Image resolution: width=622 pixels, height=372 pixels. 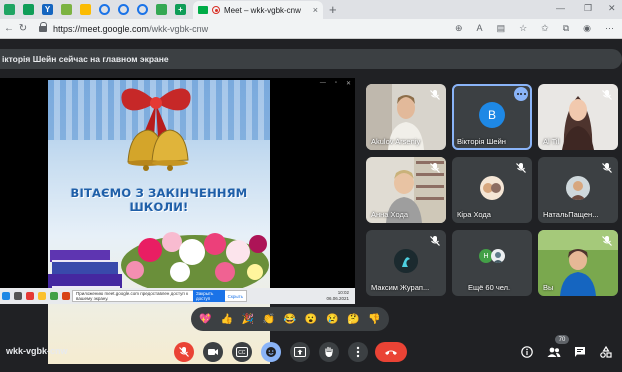 What do you see at coordinates (474, 214) in the screenshot?
I see `participant-name: Кіра Хода` at bounding box center [474, 214].